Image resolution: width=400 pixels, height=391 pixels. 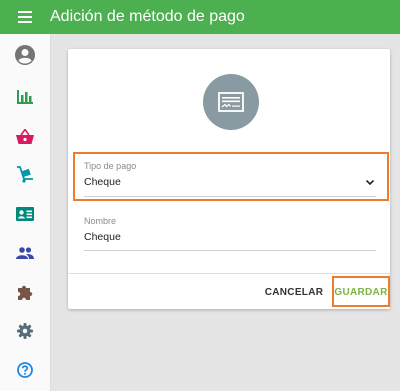 I want to click on contact-card-icon, so click(x=25, y=214).